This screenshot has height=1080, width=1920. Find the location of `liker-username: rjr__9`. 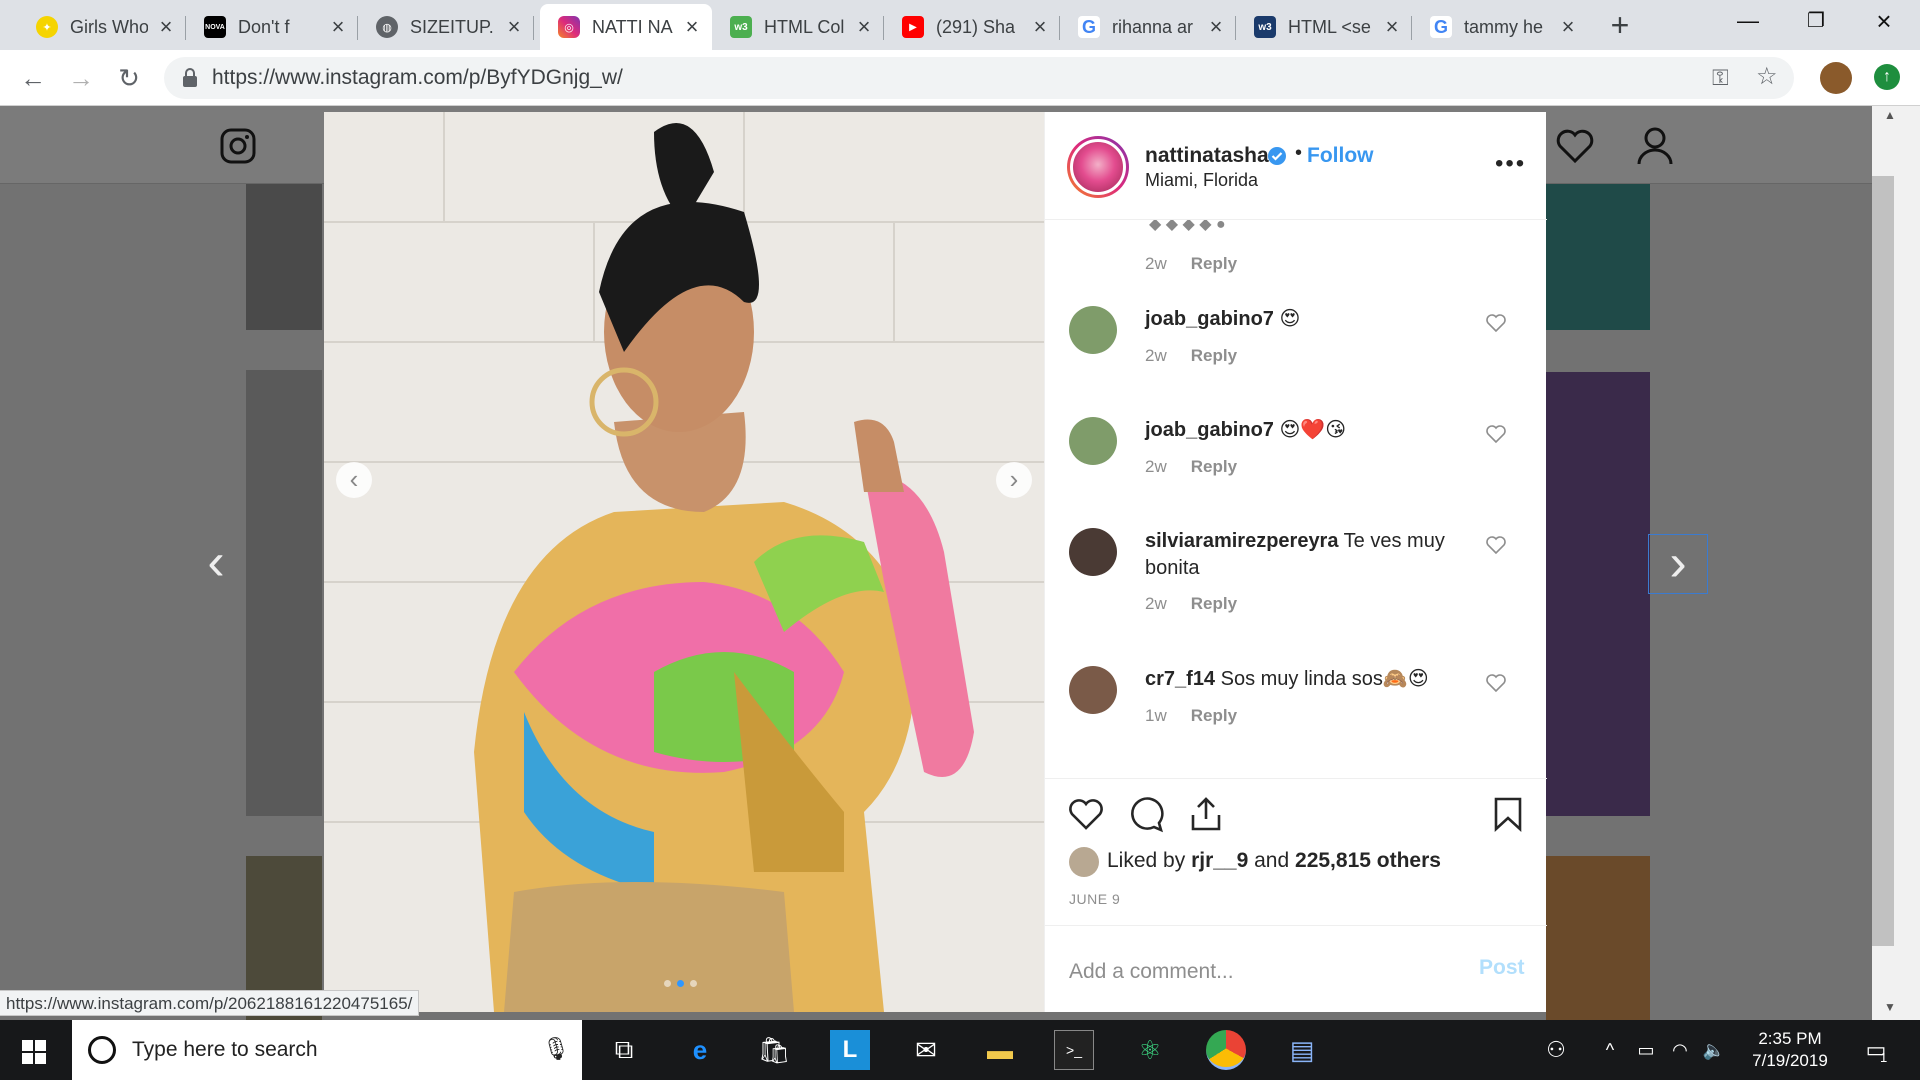

liker-username: rjr__9 is located at coordinates (1219, 860).